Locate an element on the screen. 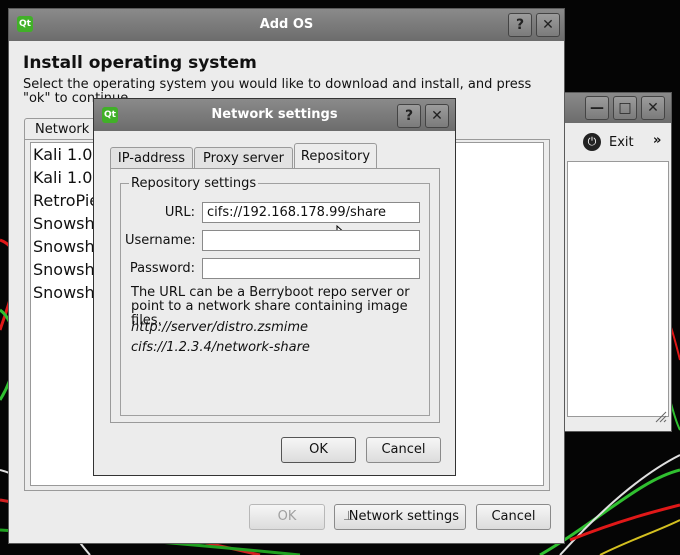 This screenshot has height=555, width=680. network-settings-button: ⊥ Network settings is located at coordinates (400, 517).